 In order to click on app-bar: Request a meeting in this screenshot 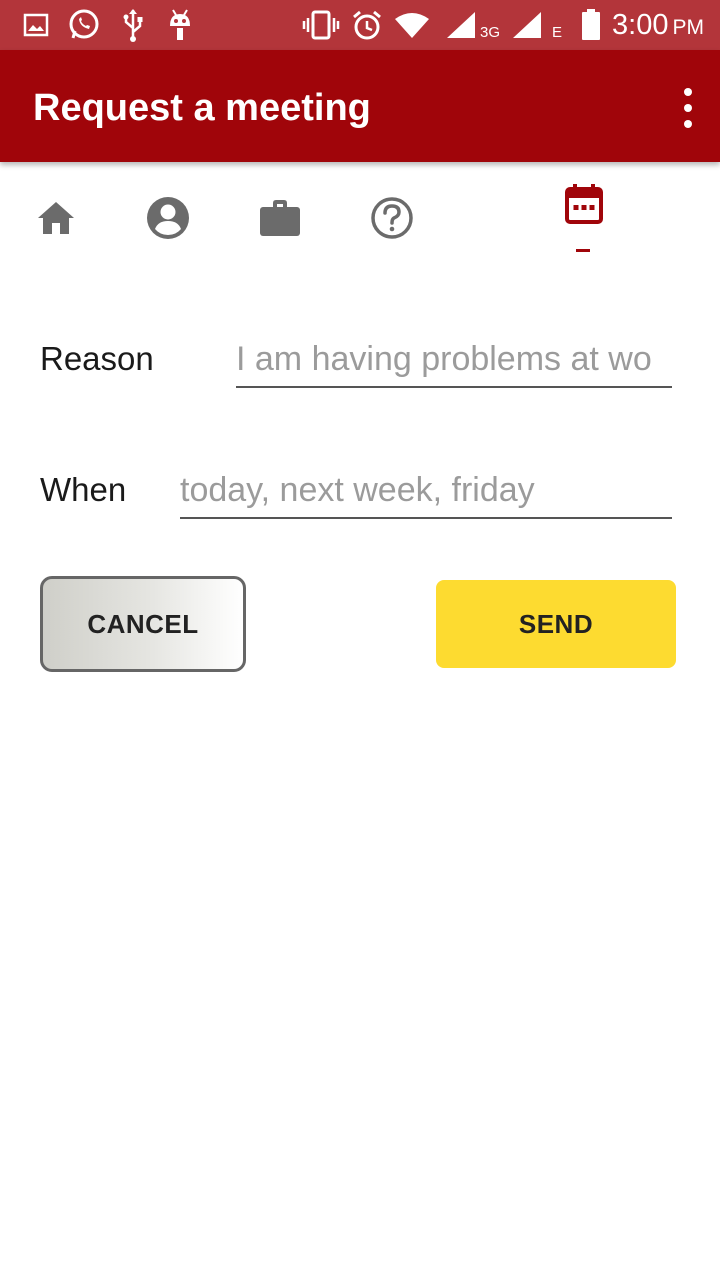, I will do `click(360, 106)`.